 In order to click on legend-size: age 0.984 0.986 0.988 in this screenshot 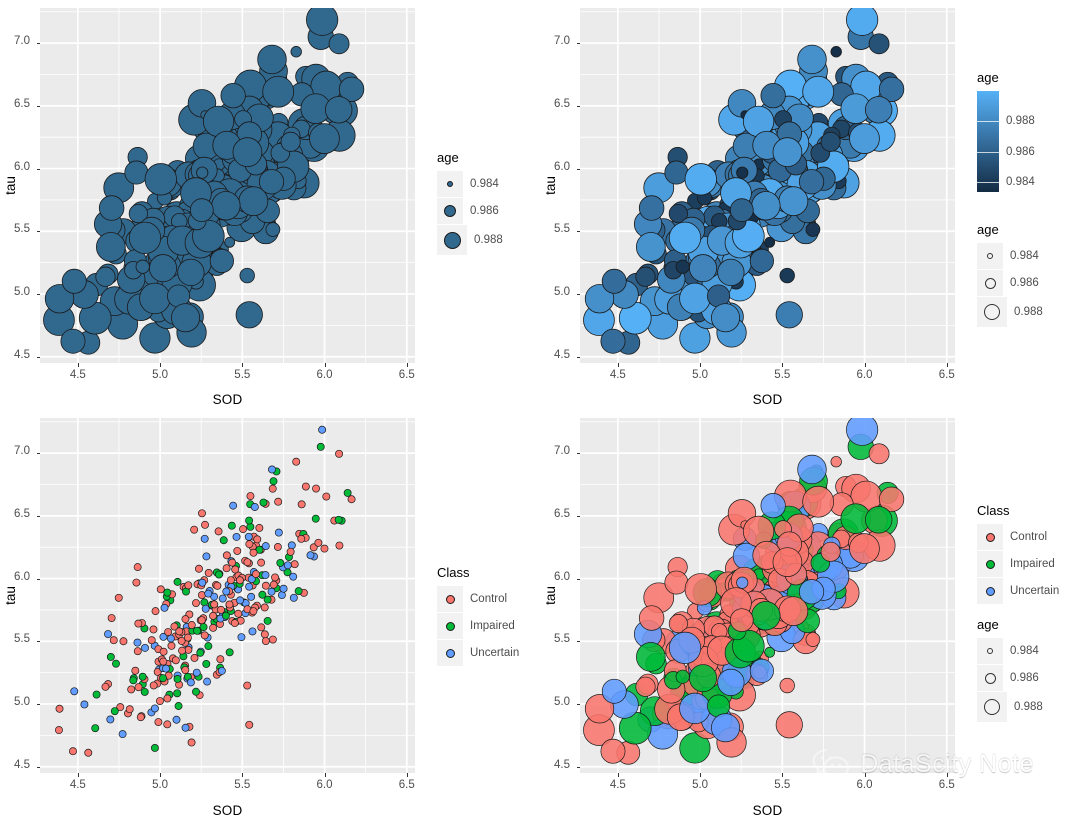, I will do `click(1010, 275)`.